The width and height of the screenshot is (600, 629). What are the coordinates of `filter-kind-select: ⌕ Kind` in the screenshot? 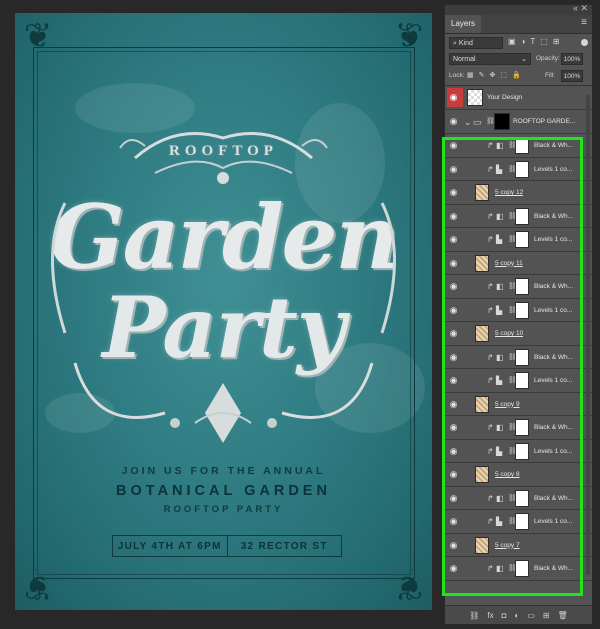 It's located at (476, 43).